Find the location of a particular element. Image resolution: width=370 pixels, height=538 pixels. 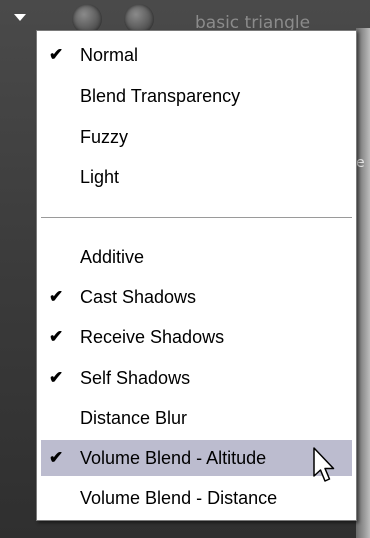

menu-item-additive: Additive is located at coordinates (196, 257).